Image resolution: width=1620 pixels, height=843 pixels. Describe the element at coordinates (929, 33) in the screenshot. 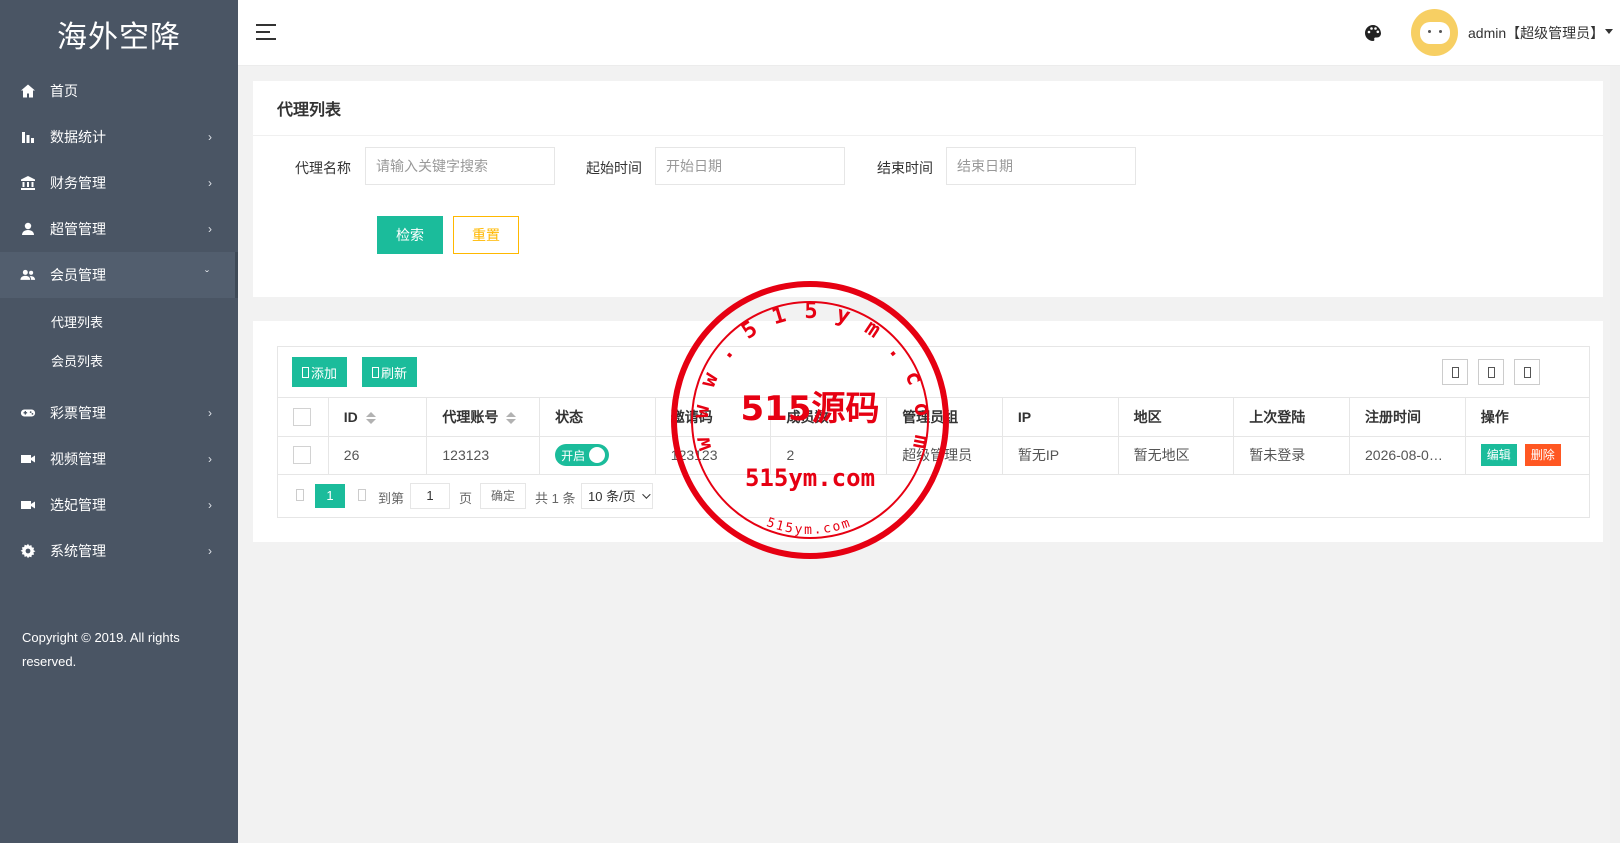

I see `top-header: admin【超级管理员】` at that location.